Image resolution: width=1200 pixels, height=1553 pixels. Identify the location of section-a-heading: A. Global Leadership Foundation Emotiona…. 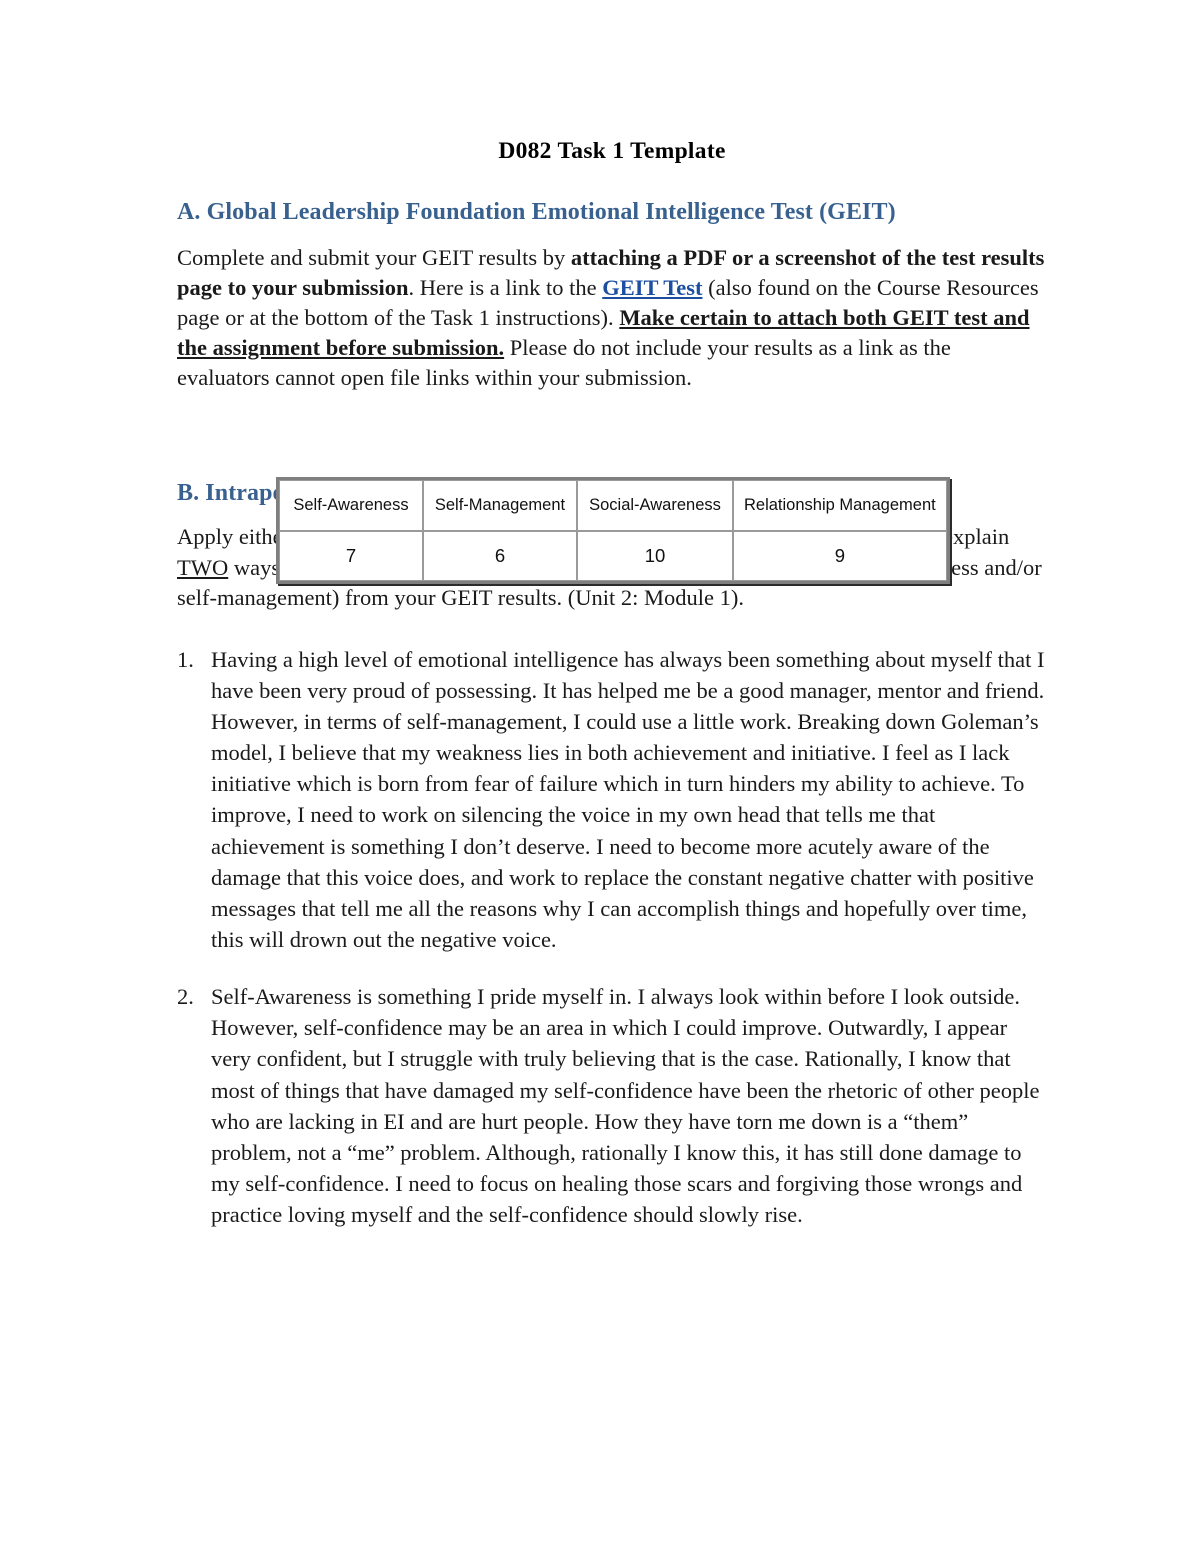
(536, 211).